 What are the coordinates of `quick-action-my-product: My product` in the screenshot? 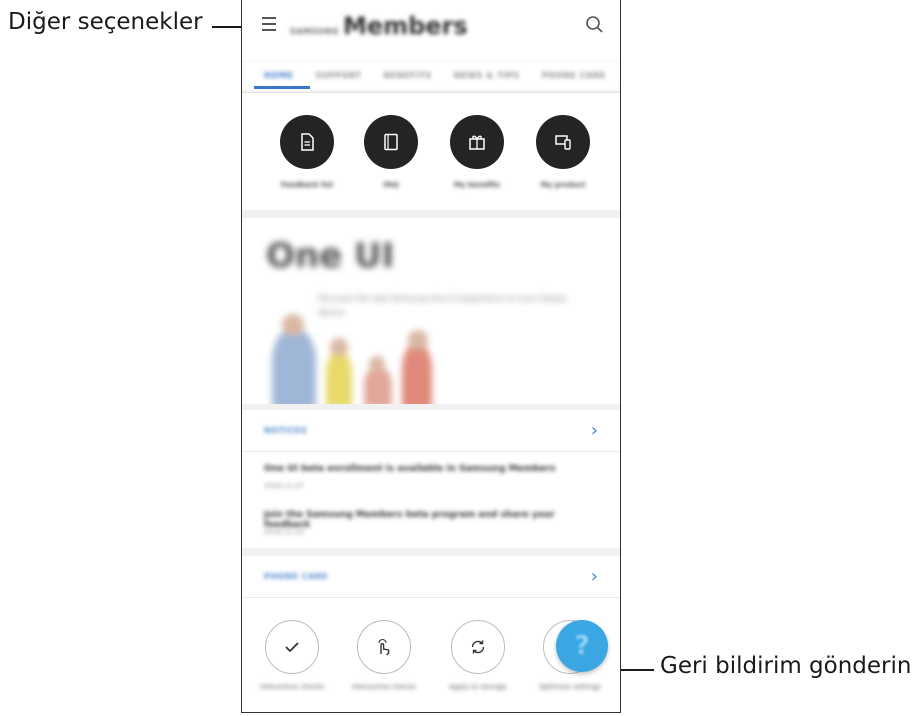 It's located at (563, 152).